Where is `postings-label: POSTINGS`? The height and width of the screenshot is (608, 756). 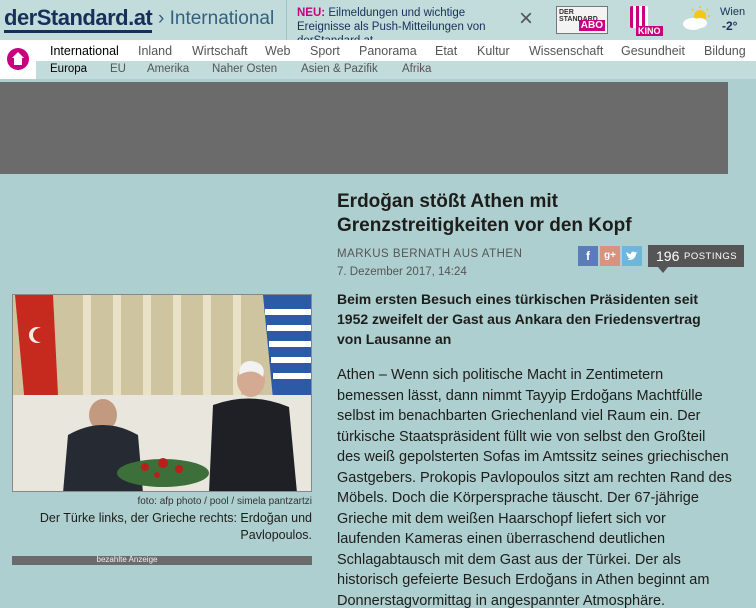
postings-label: POSTINGS is located at coordinates (711, 256).